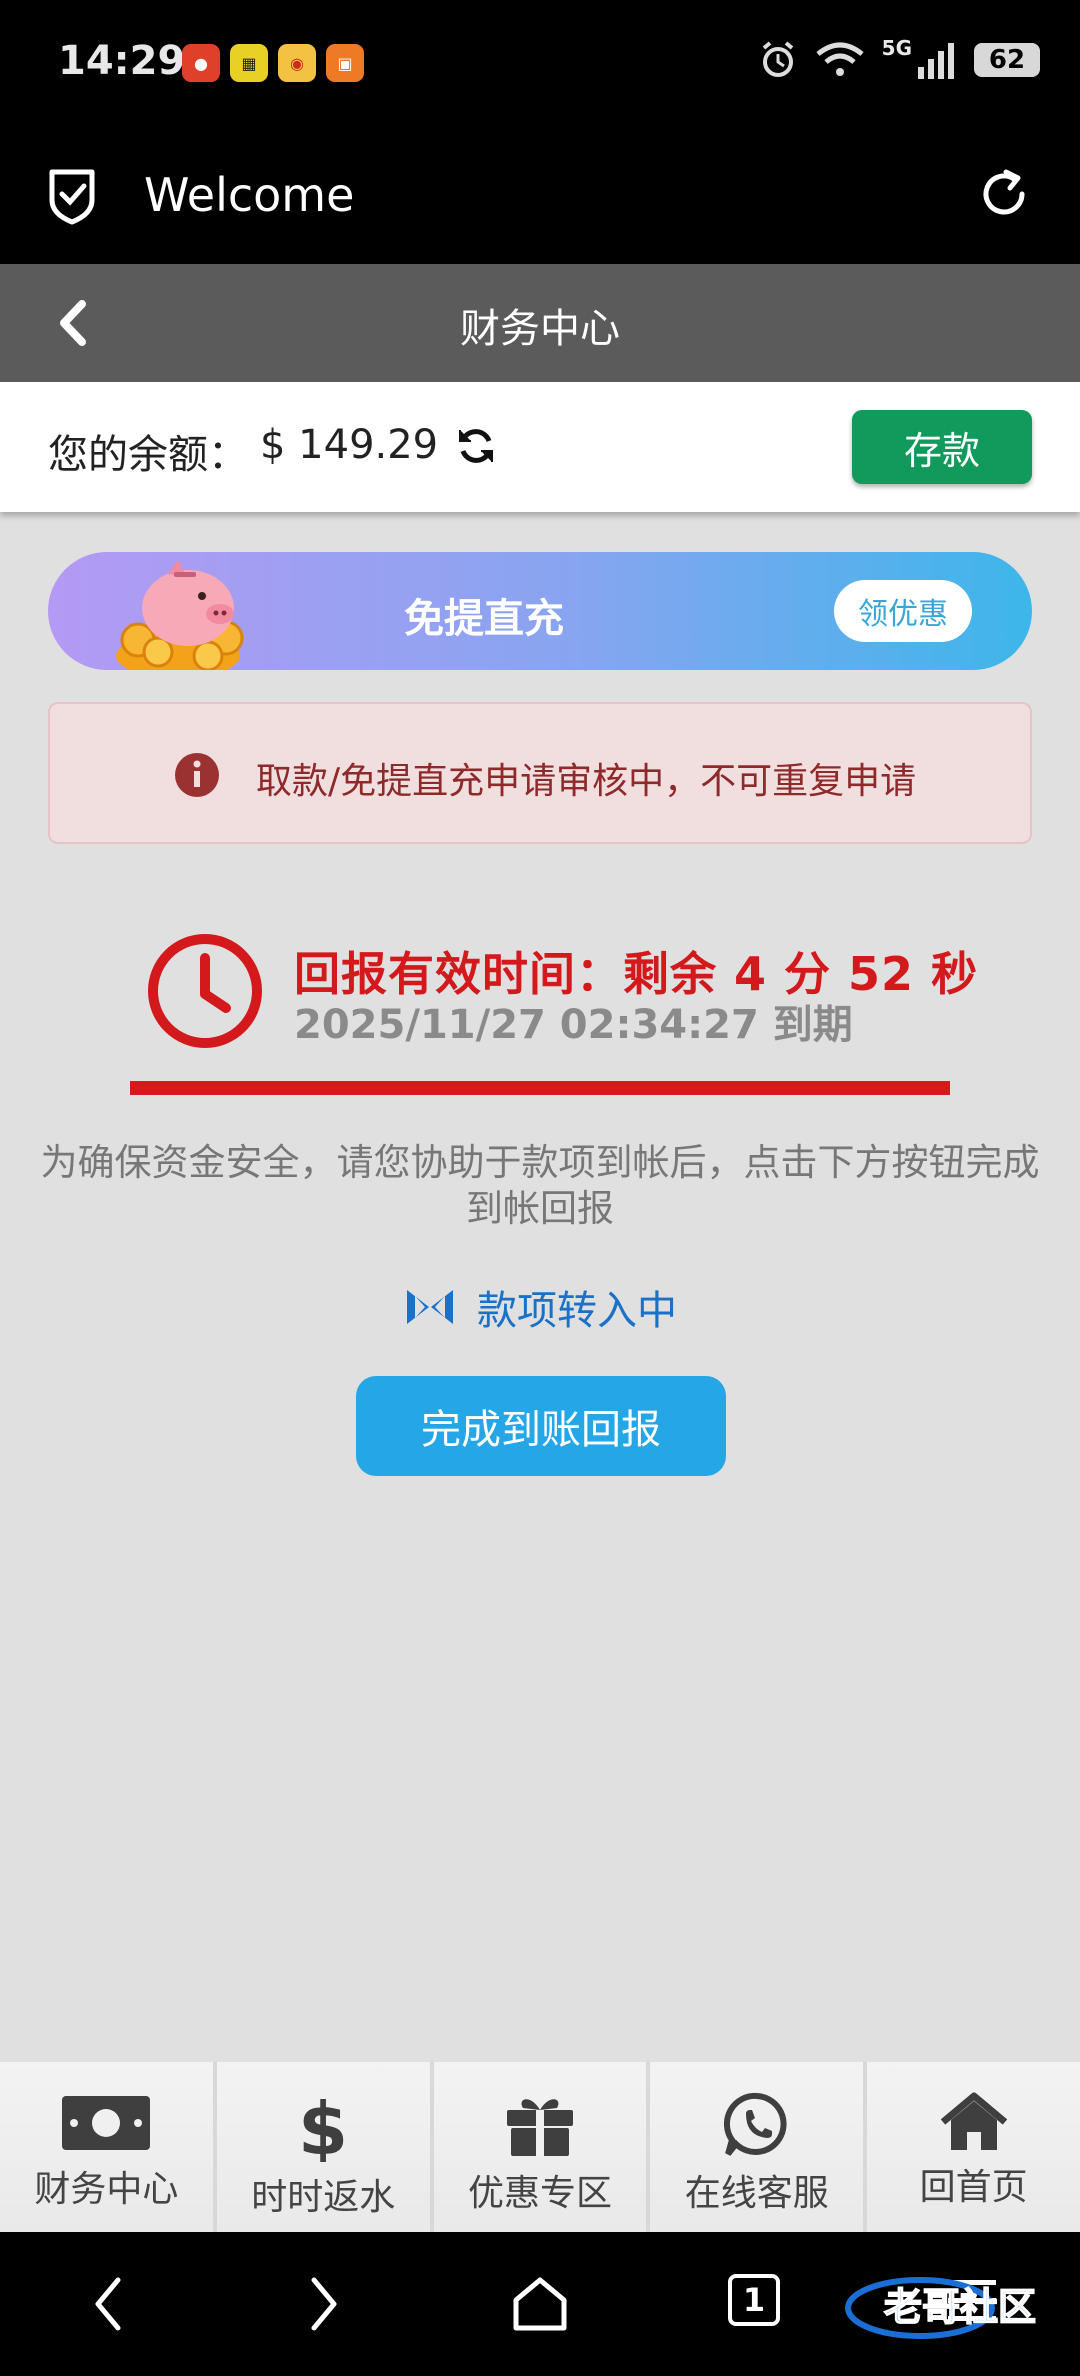 The width and height of the screenshot is (1080, 2376). Describe the element at coordinates (106, 2189) in the screenshot. I see `nav-label: 财务中心` at that location.